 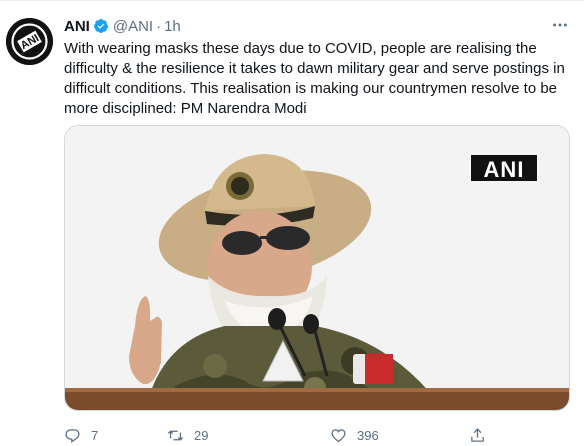 I want to click on tweet-actions: 7 29 396, so click(x=299, y=435).